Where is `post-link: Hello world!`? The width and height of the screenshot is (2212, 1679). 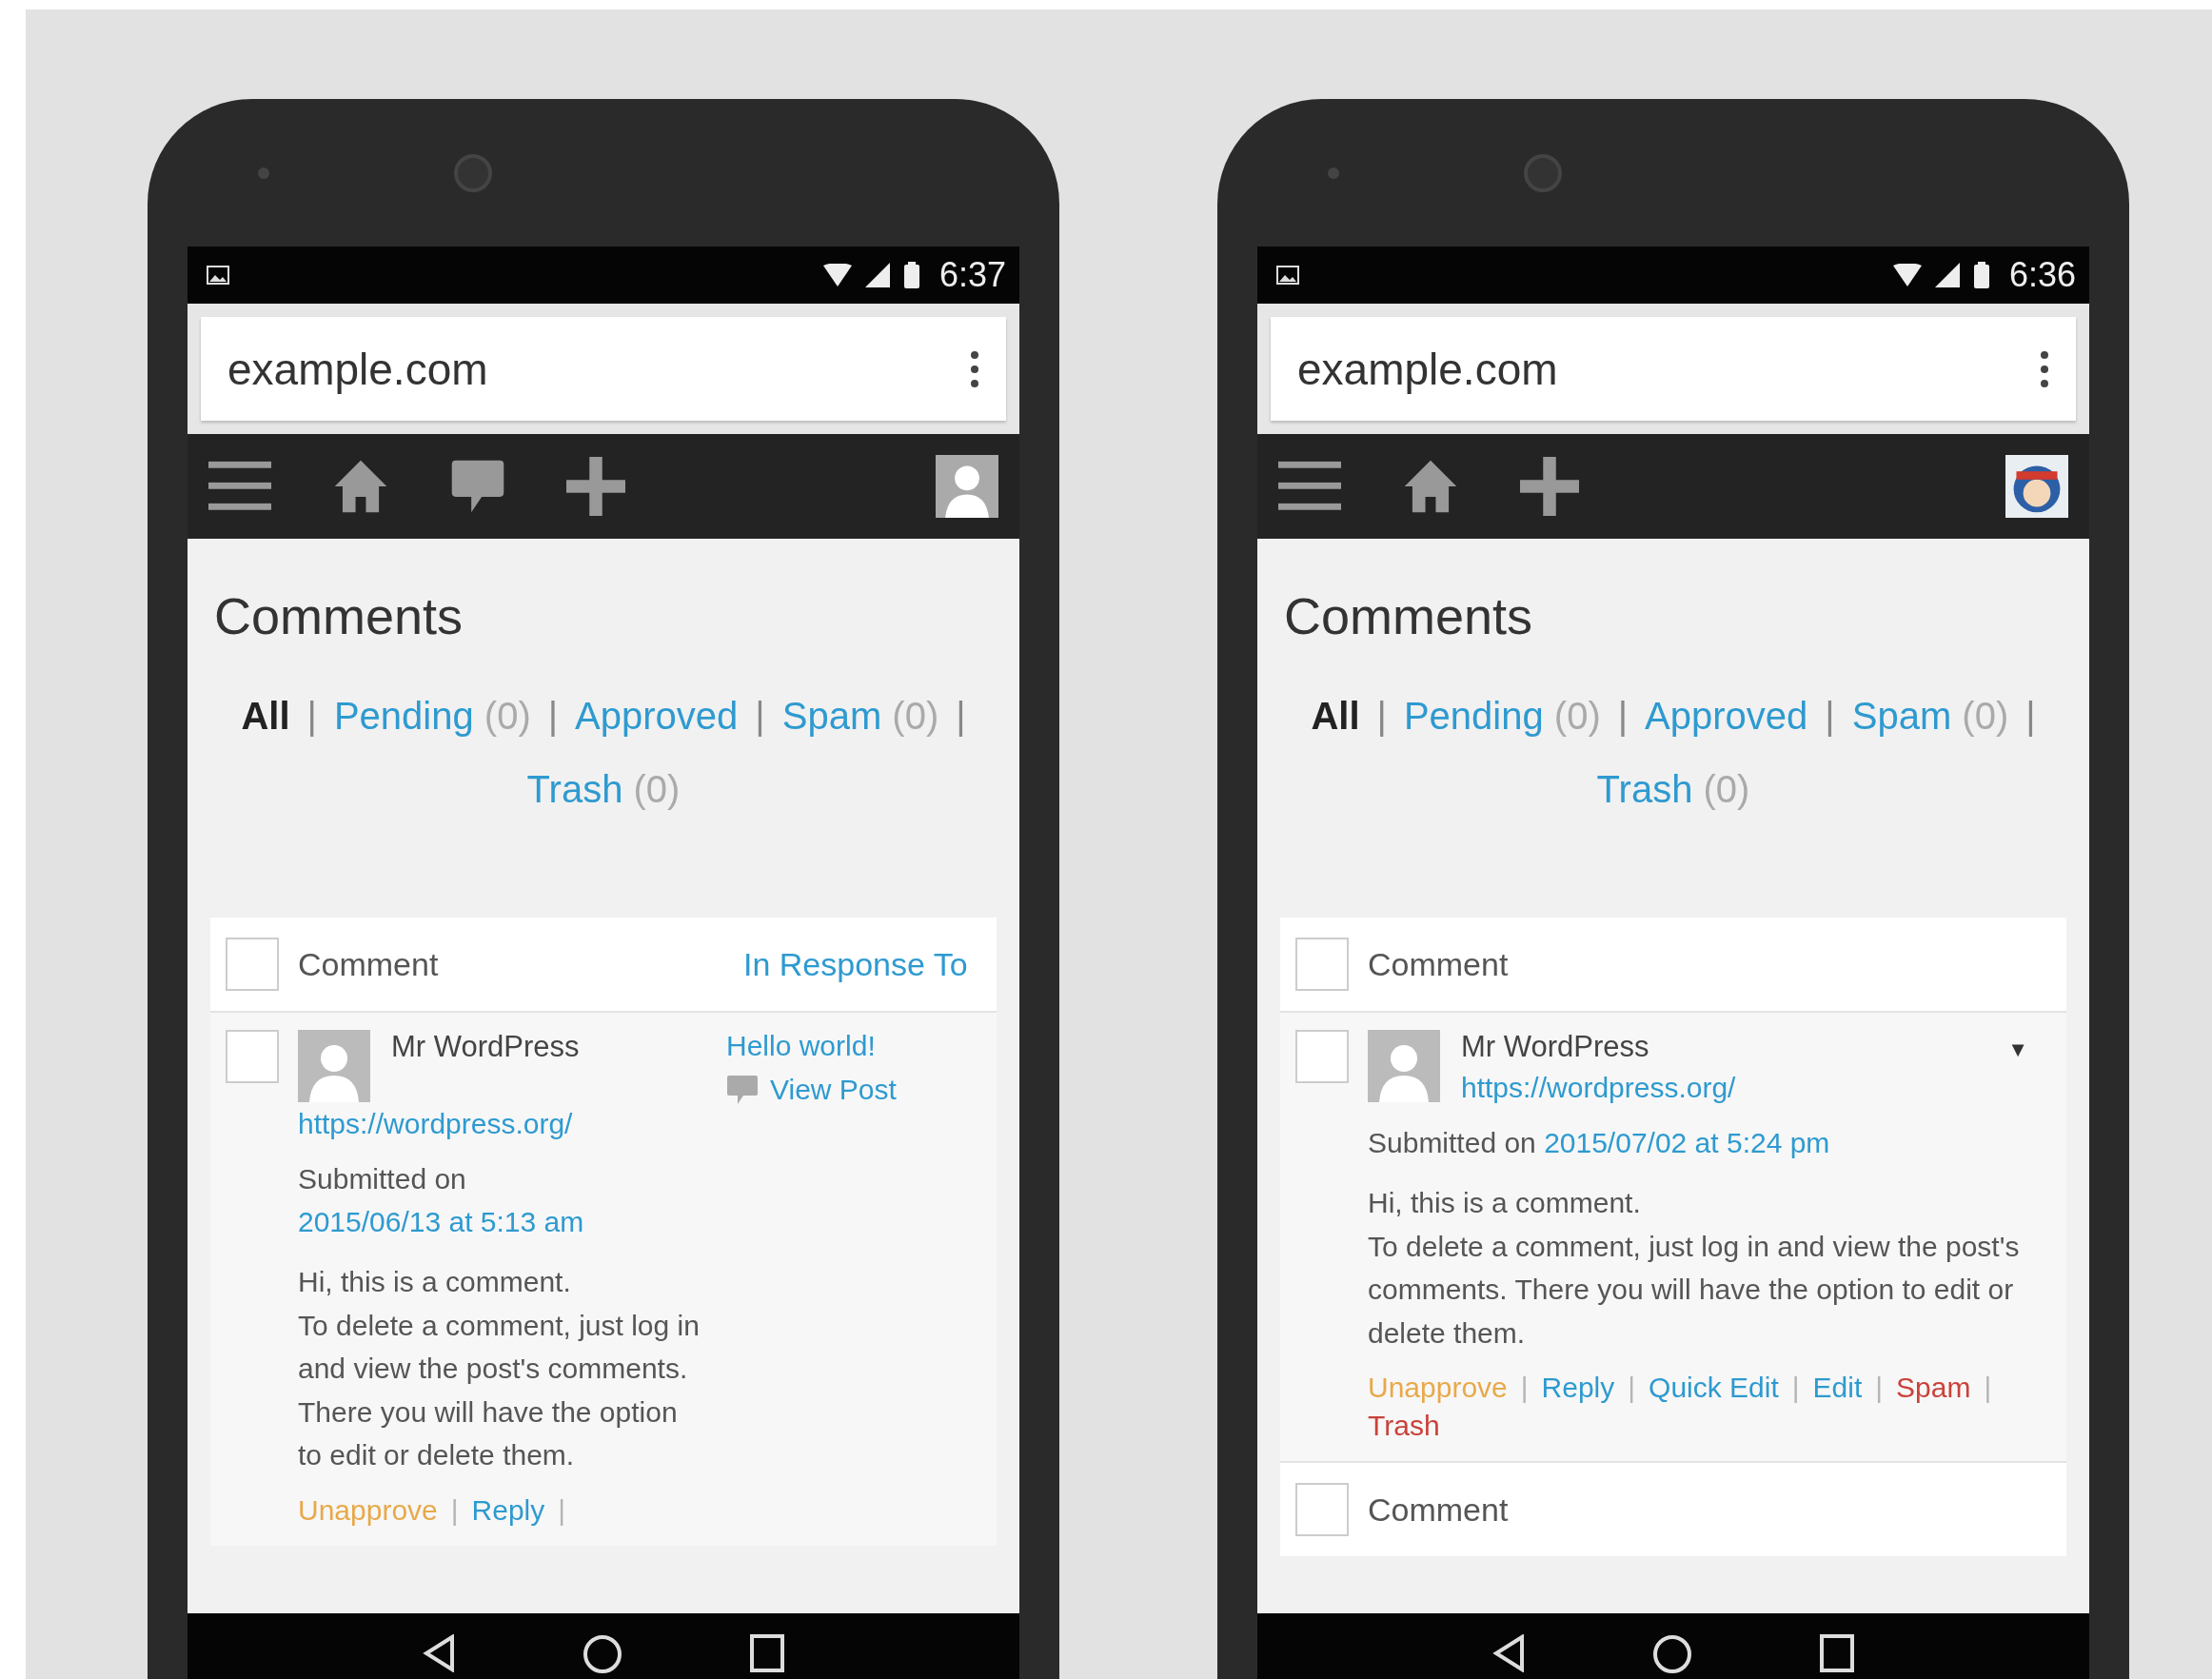
post-link: Hello world! is located at coordinates (845, 1046).